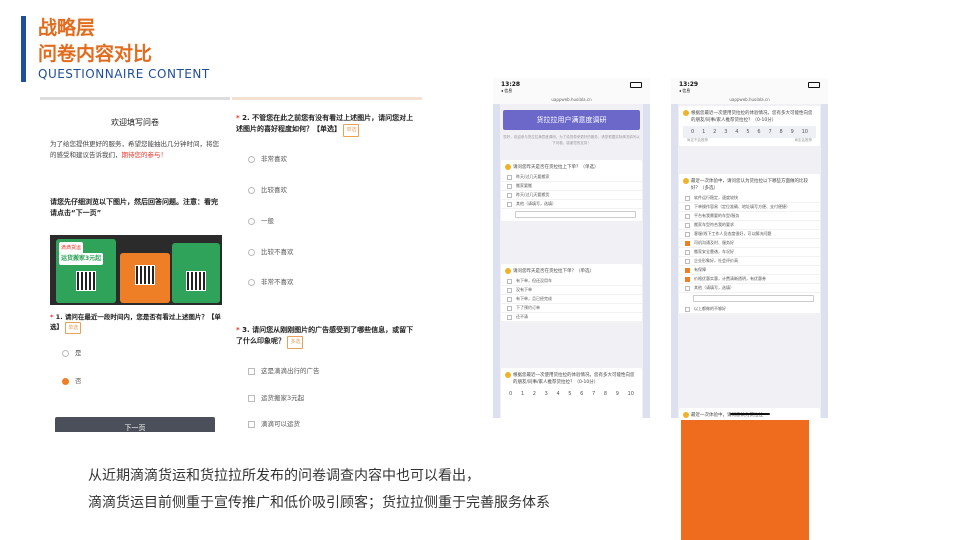 The height and width of the screenshot is (540, 960). What do you see at coordinates (749, 225) in the screenshot?
I see `option-row: 搬家车型符合我的要求` at bounding box center [749, 225].